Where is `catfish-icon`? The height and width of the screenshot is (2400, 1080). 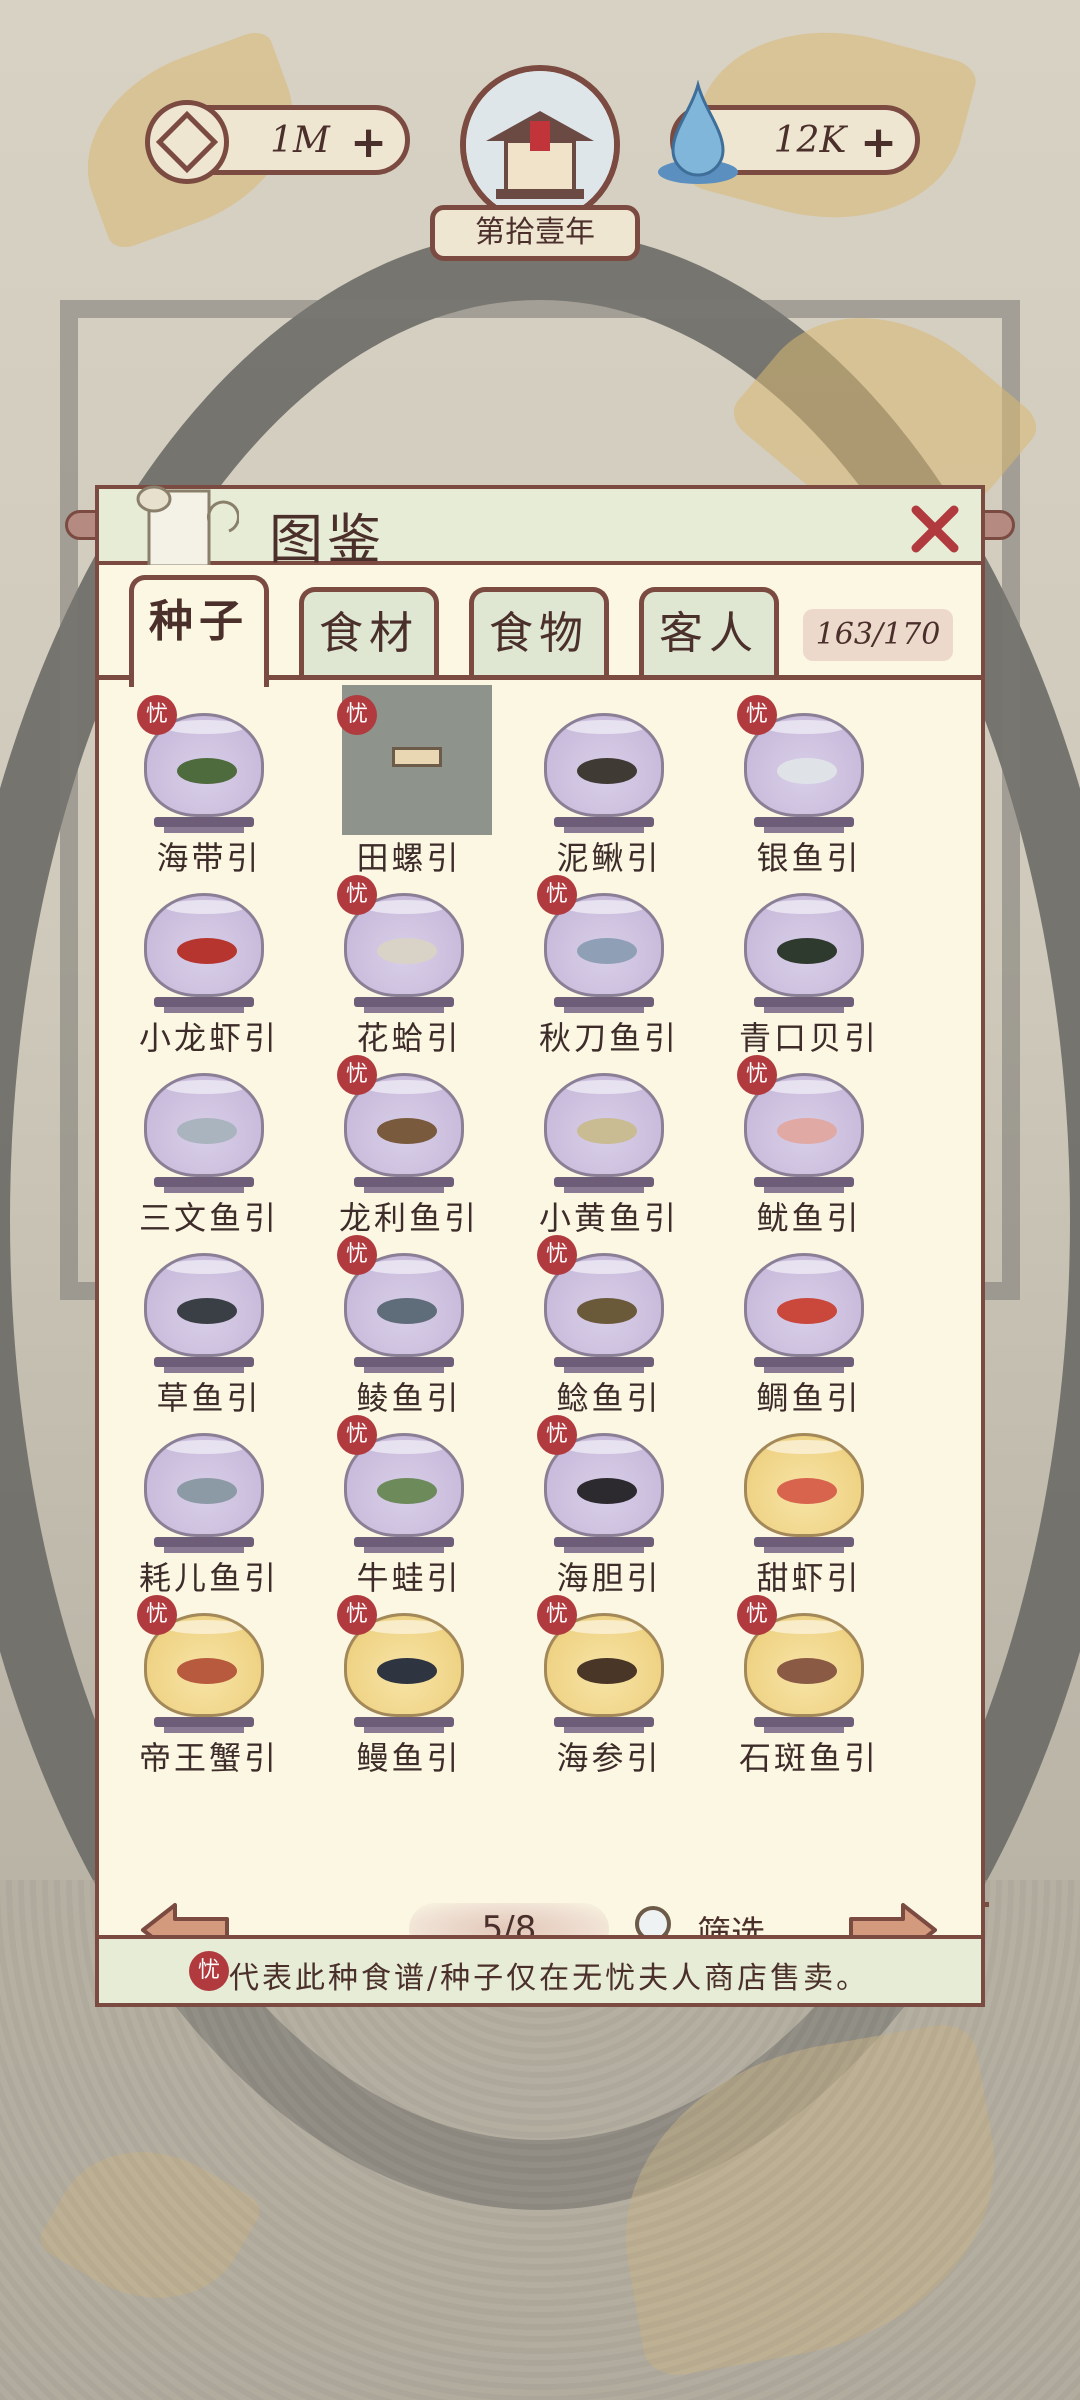
catfish-icon is located at coordinates (607, 1311).